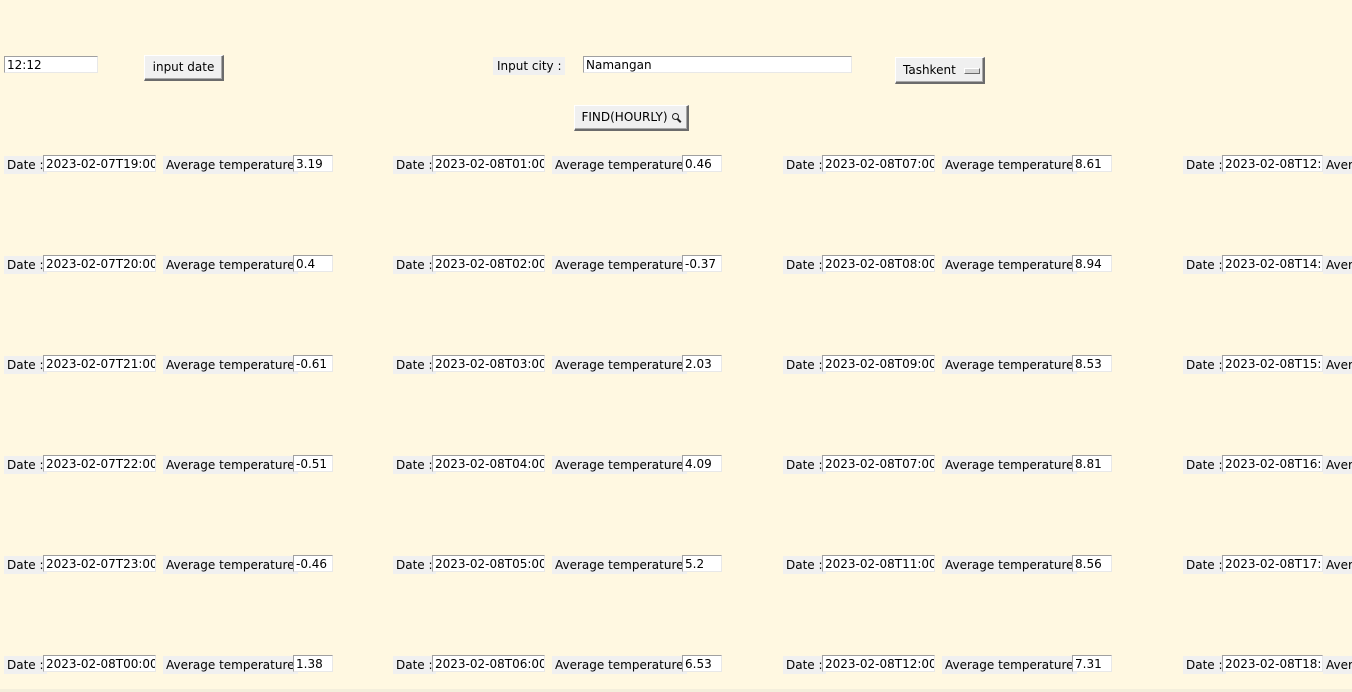  What do you see at coordinates (1092, 163) in the screenshot?
I see `temperature-field: 8.61` at bounding box center [1092, 163].